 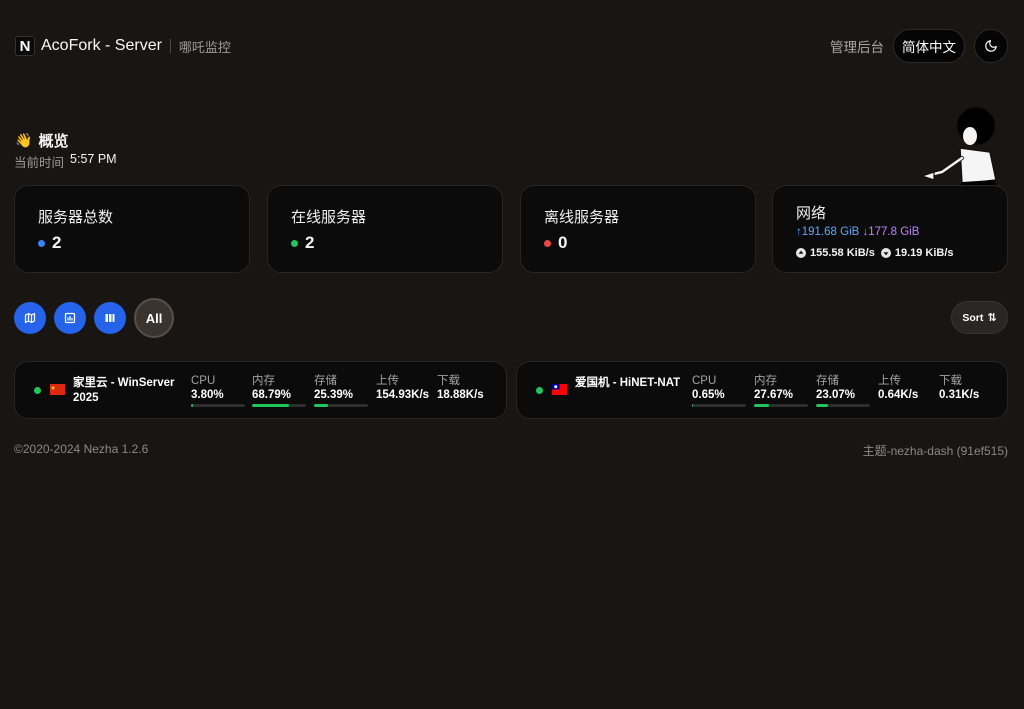 I want to click on memory-metric: 内存 68.79%, so click(x=279, y=390).